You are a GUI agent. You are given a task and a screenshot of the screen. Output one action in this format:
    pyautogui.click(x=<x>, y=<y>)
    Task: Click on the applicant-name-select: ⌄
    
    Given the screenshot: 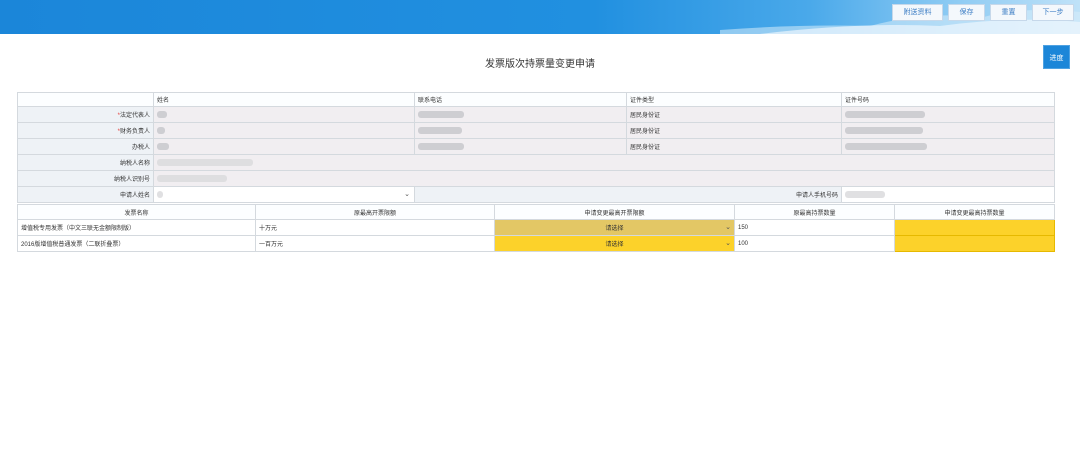 What is the action you would take?
    pyautogui.click(x=284, y=194)
    